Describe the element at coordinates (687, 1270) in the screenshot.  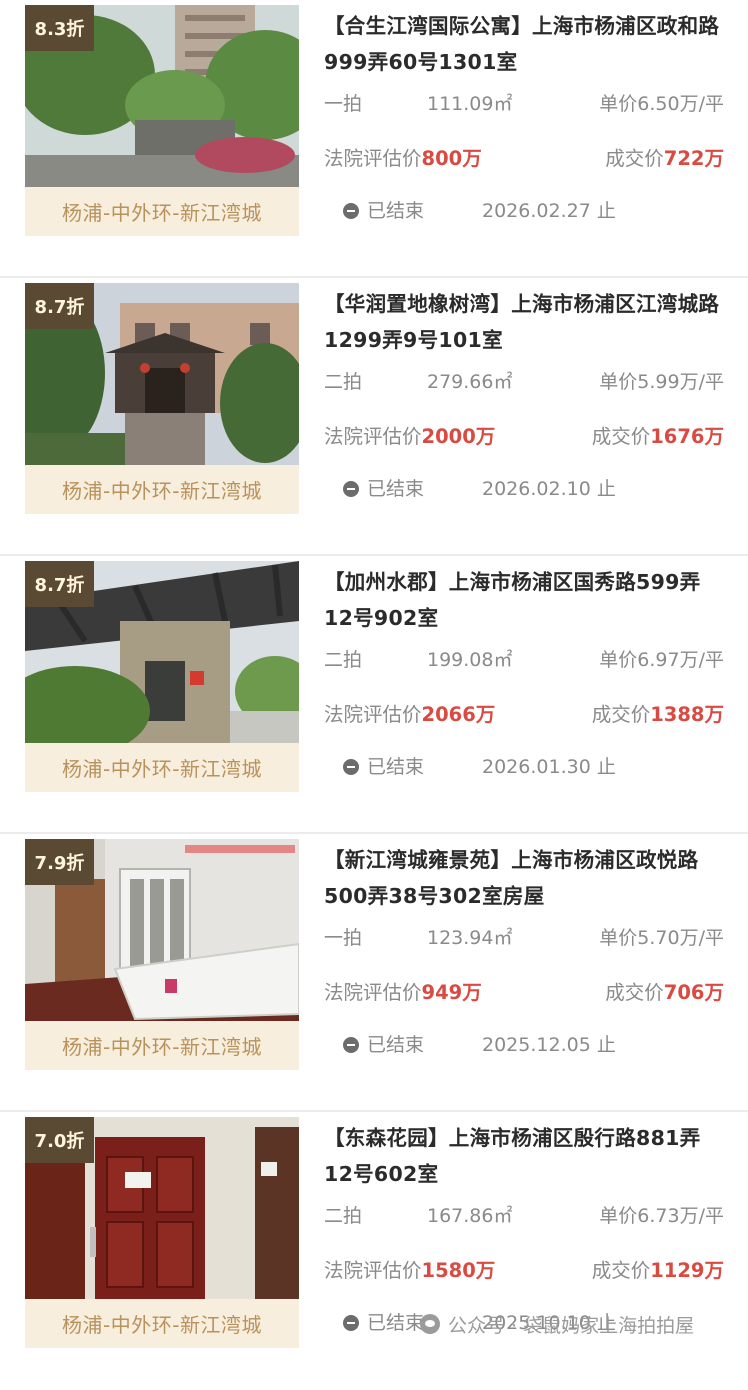
I see `deal-value: 1129万` at that location.